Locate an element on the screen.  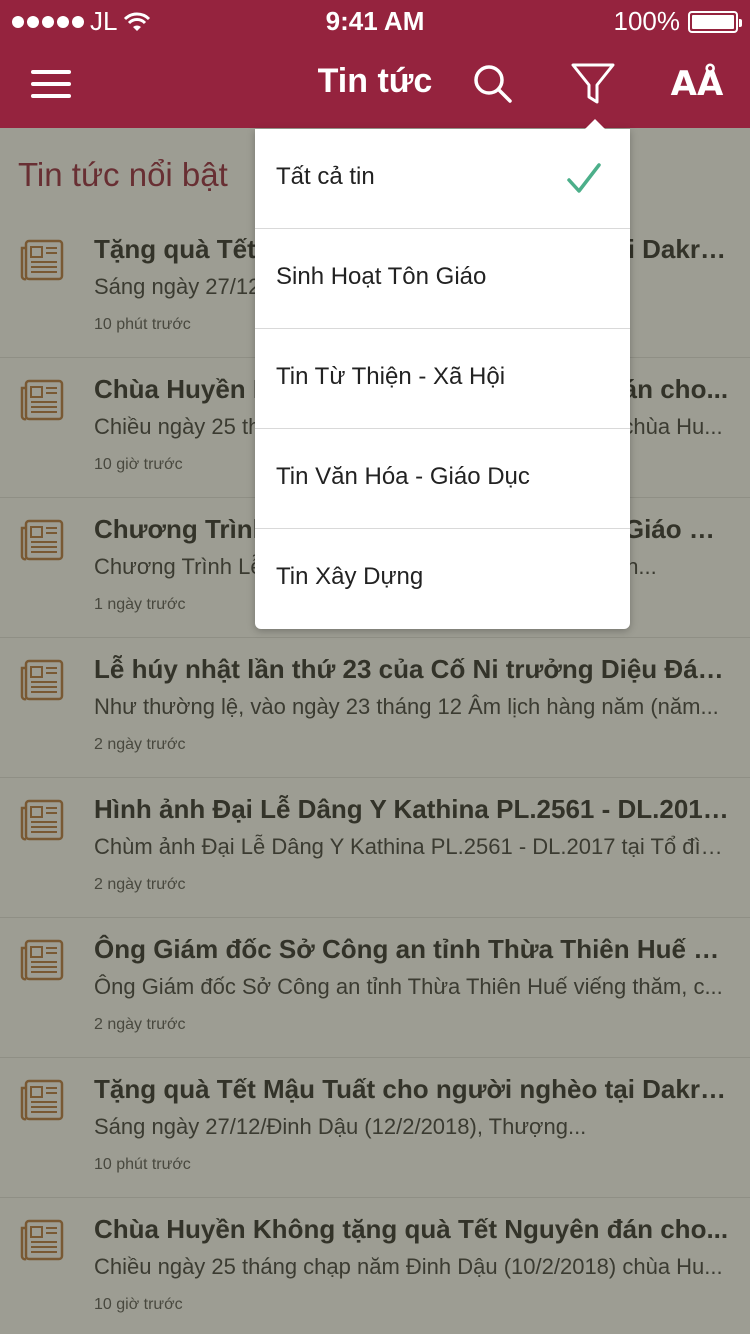
filter-button is located at coordinates (593, 84).